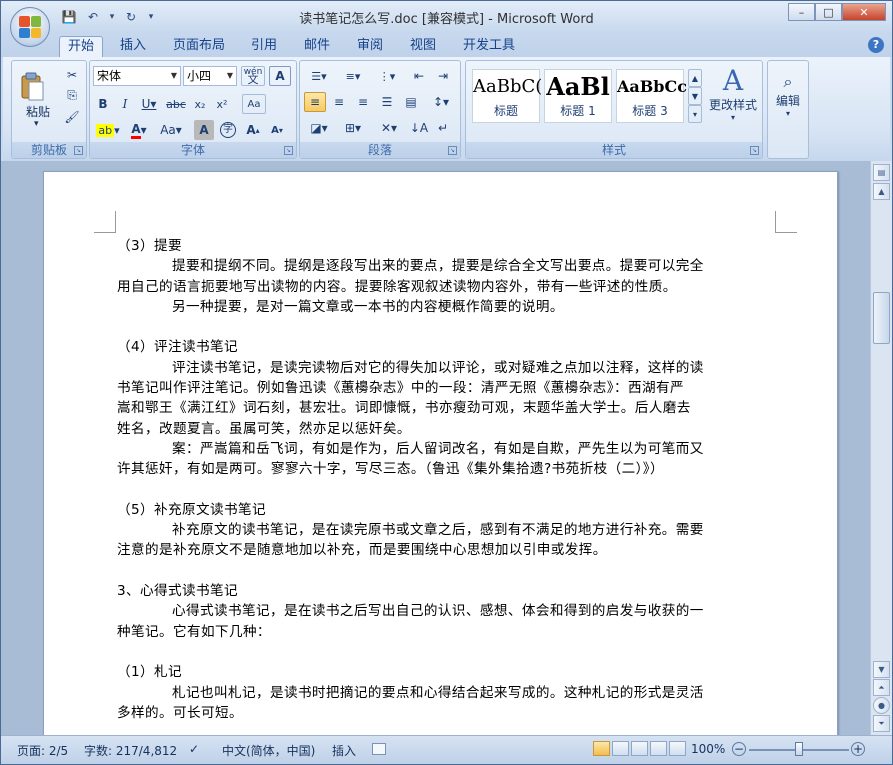 This screenshot has width=893, height=765. What do you see at coordinates (319, 128) in the screenshot?
I see `shading-icon: ◪▾` at bounding box center [319, 128].